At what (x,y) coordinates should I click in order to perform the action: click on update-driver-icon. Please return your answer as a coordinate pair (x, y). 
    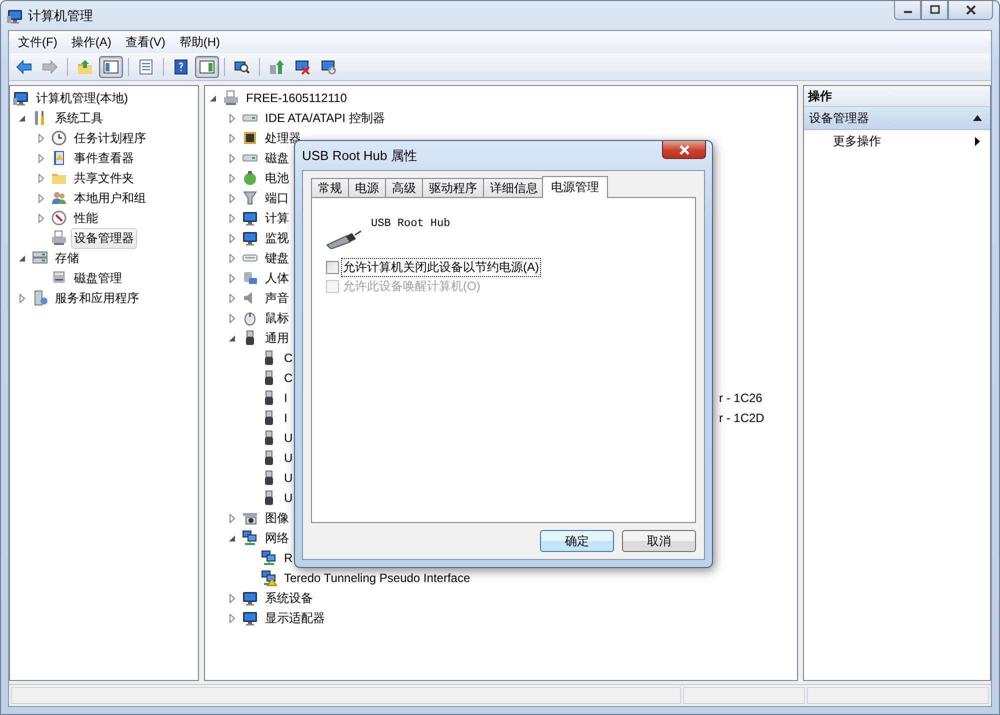
    Looking at the image, I should click on (277, 66).